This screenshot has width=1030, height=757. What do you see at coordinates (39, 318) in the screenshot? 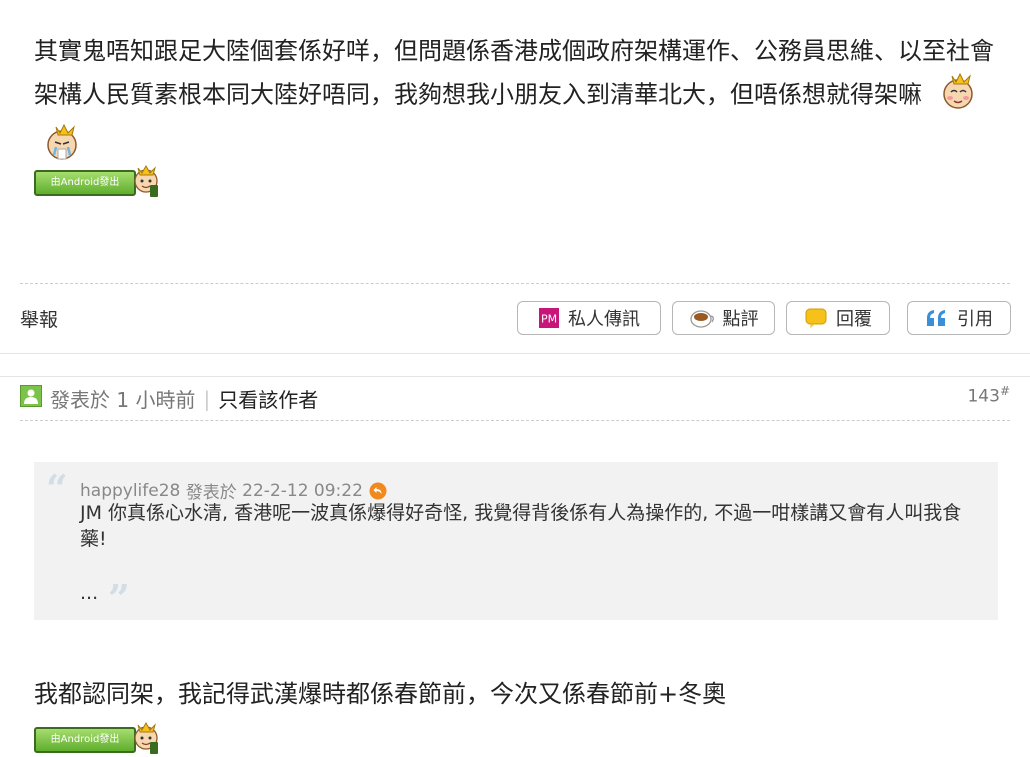
I see `report-link: 舉報` at bounding box center [39, 318].